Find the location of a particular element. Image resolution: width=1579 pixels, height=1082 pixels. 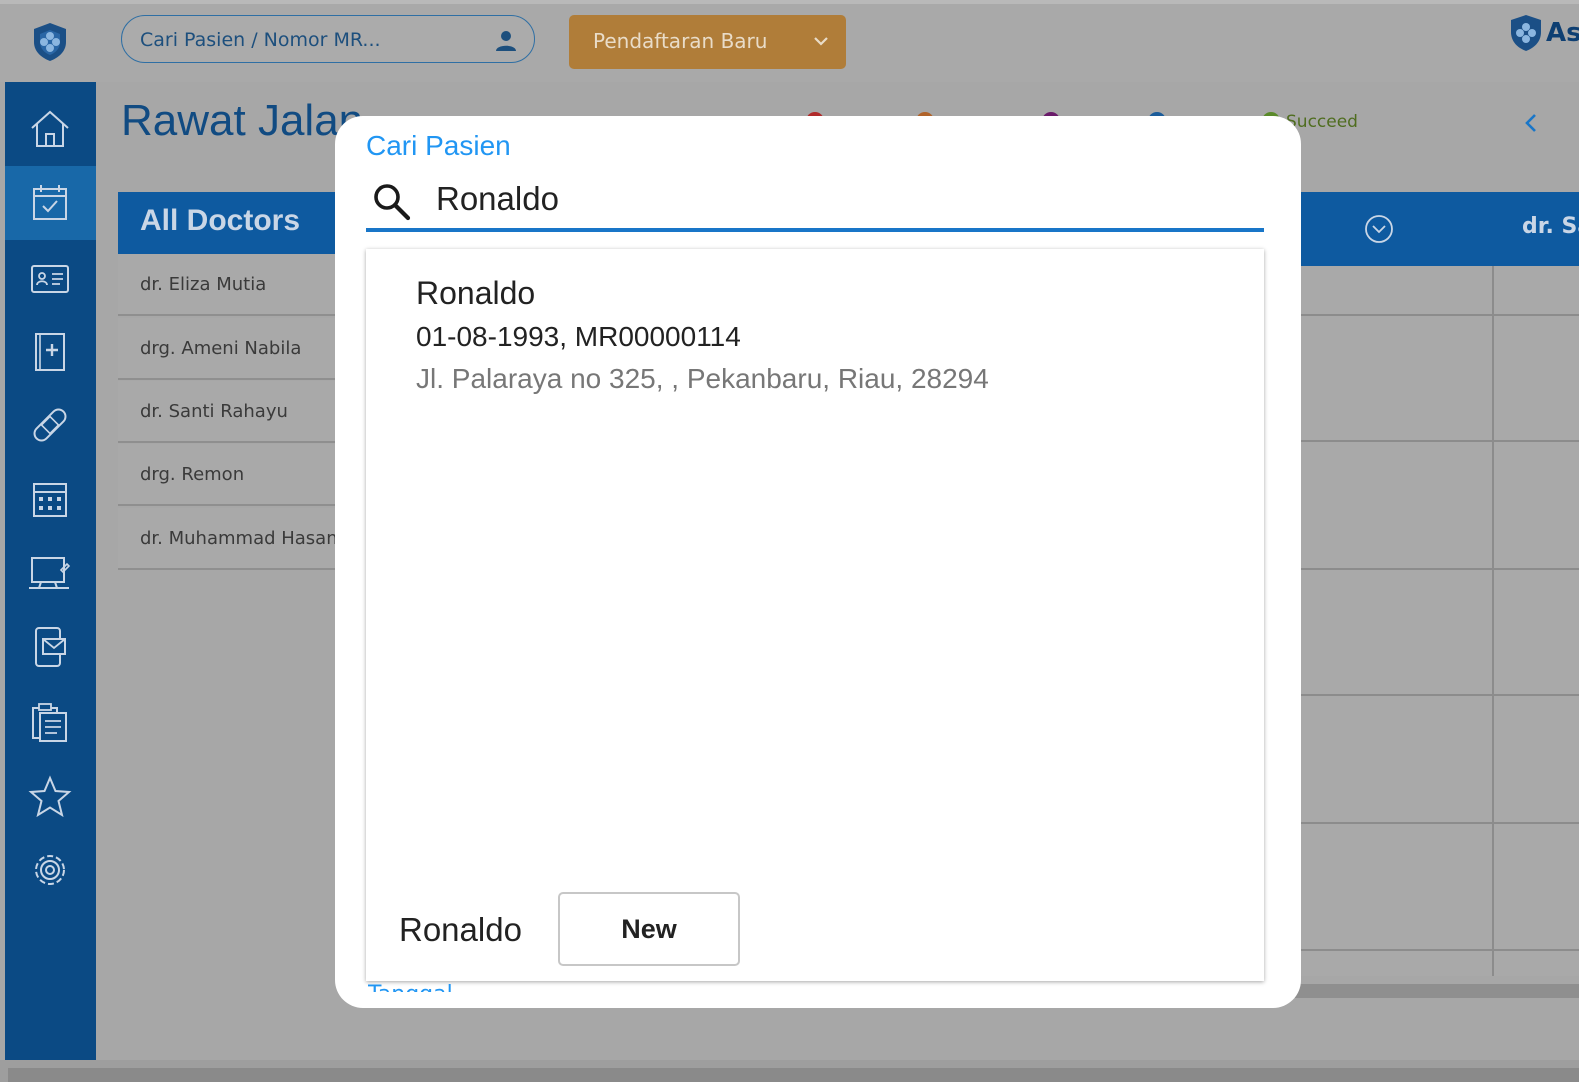

sidebar is located at coordinates (50, 571).